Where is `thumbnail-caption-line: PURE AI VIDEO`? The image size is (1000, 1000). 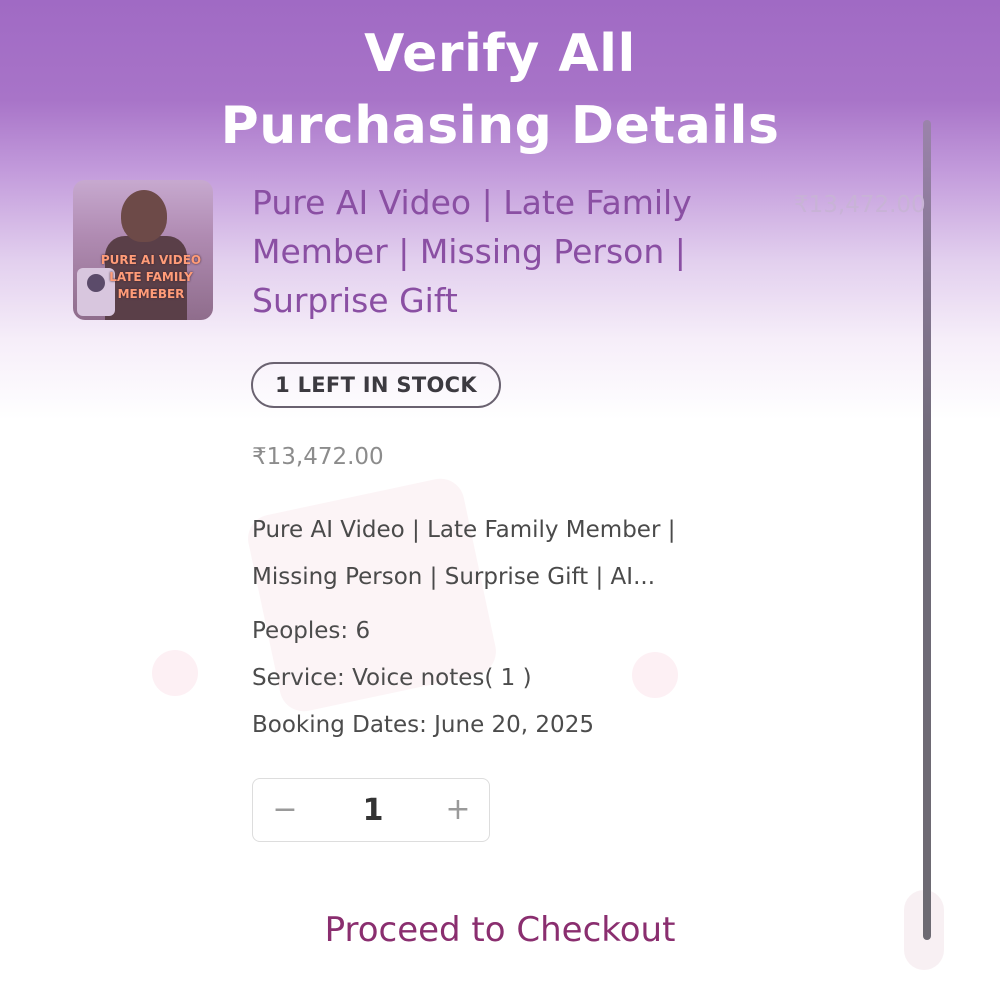
thumbnail-caption-line: PURE AI VIDEO is located at coordinates (151, 260).